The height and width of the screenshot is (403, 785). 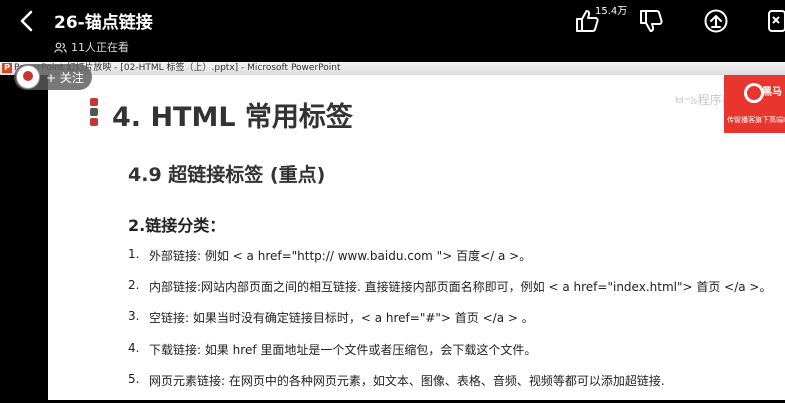 I want to click on follow-button: + 关注, so click(x=53, y=77).